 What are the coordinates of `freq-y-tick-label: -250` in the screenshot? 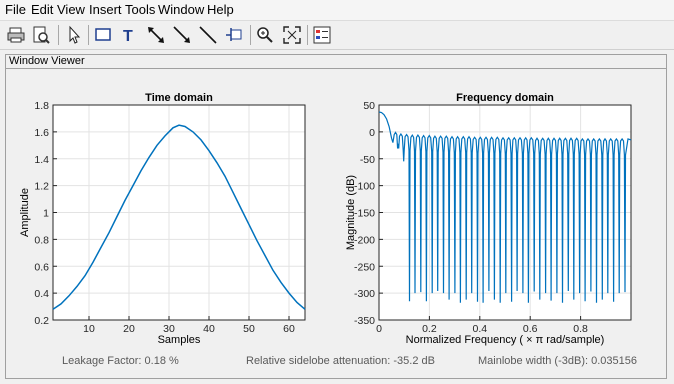 It's located at (364, 267).